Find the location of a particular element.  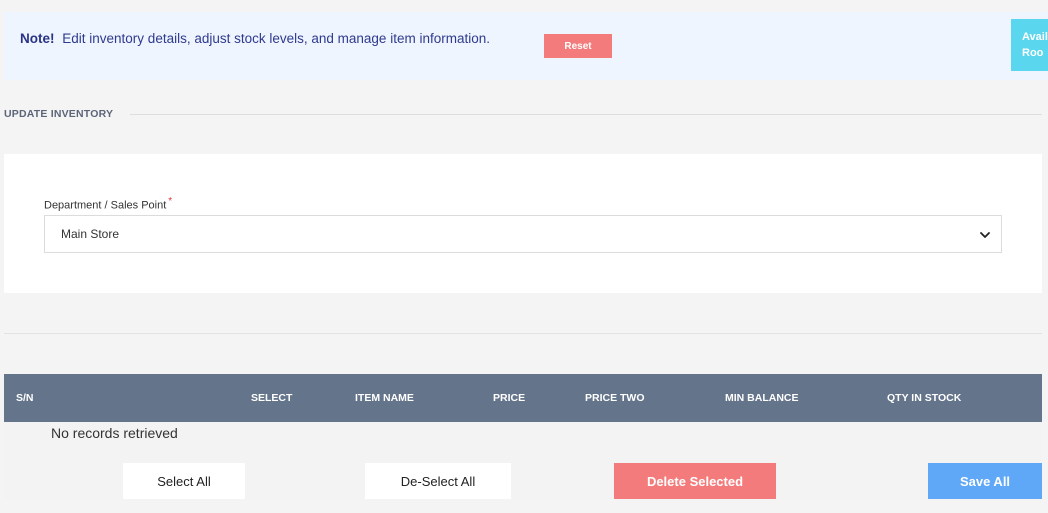

department-select-value: Main Store is located at coordinates (90, 234).